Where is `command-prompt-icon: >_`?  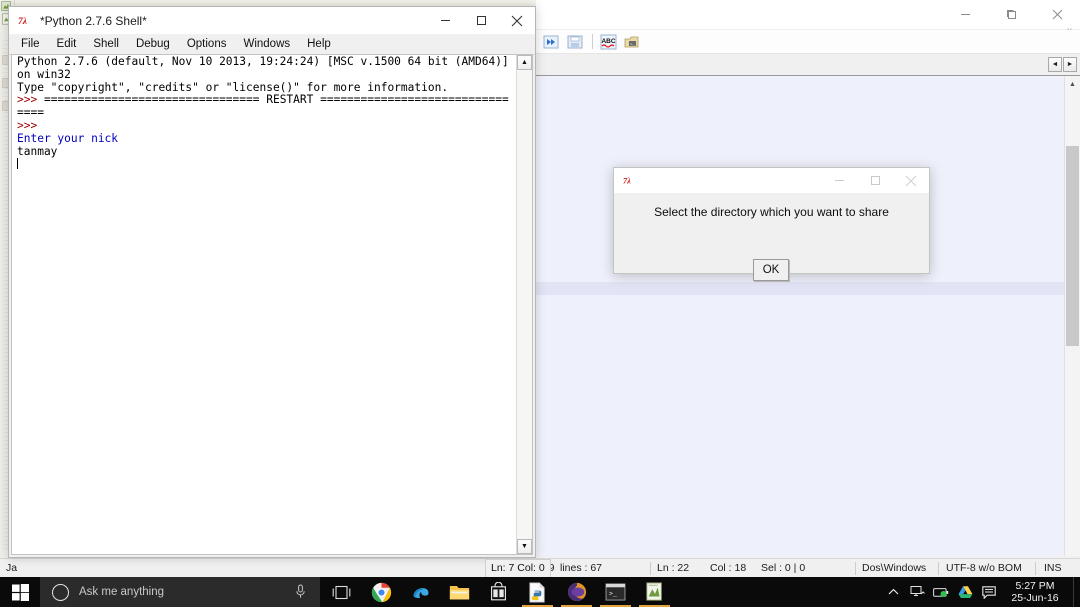
command-prompt-icon: >_ is located at coordinates (615, 592).